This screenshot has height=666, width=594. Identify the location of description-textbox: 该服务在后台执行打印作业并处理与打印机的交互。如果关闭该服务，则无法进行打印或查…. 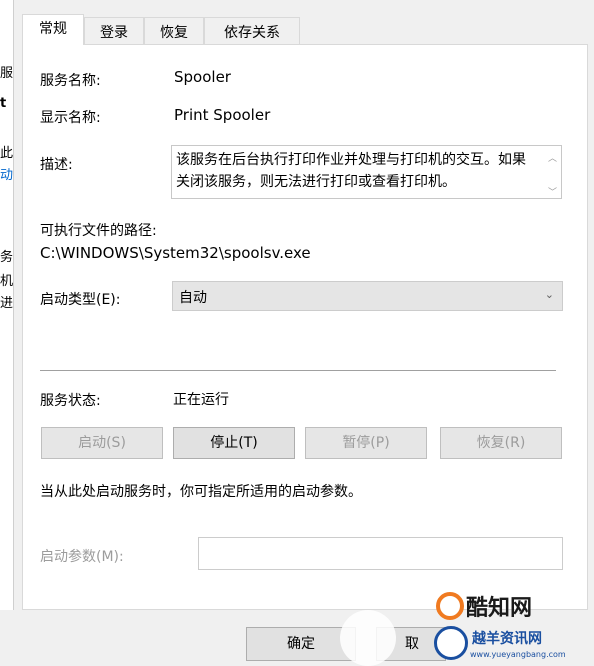
(366, 172).